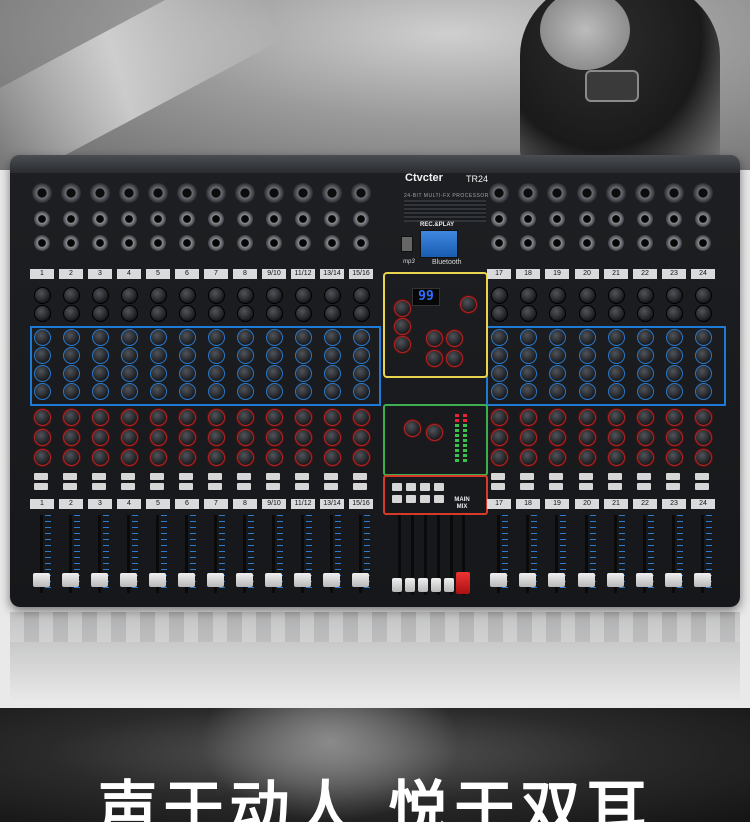 This screenshot has width=750, height=822. What do you see at coordinates (436, 585) in the screenshot?
I see `subgroup-fader` at bounding box center [436, 585].